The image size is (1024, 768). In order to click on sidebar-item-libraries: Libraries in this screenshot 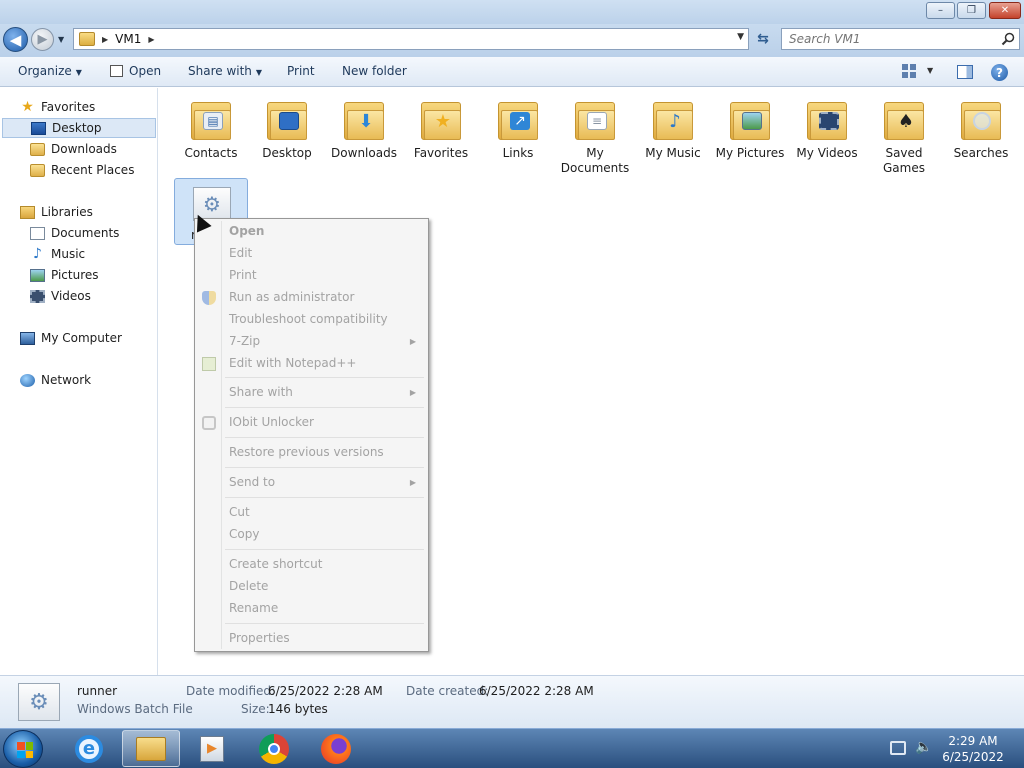, I will do `click(56, 212)`.